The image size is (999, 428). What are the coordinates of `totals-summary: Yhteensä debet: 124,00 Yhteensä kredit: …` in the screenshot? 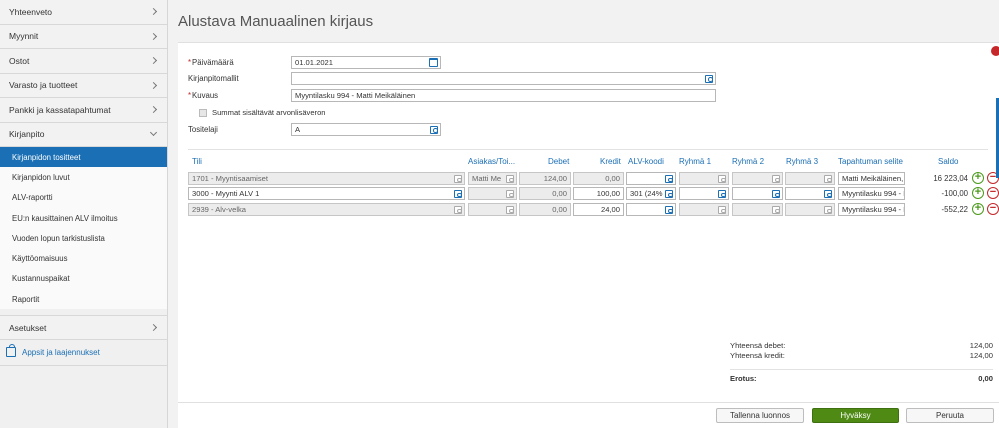 It's located at (861, 362).